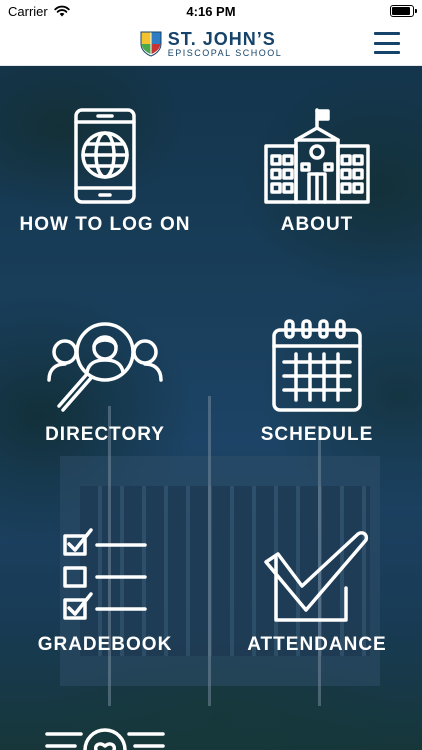 This screenshot has width=422, height=750. I want to click on battery-icon, so click(403, 11).